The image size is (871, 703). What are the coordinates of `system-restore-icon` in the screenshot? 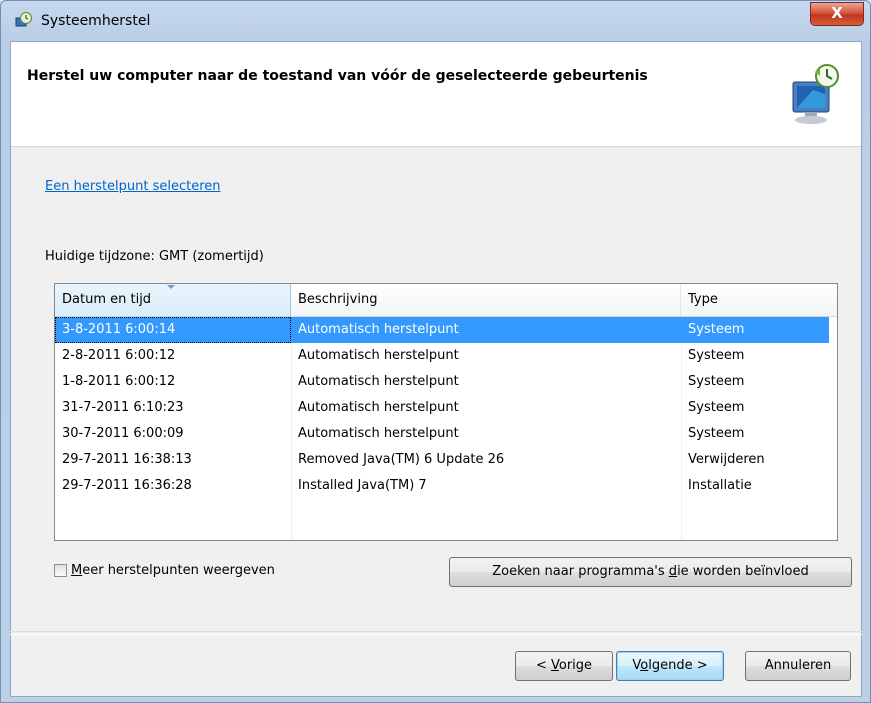 It's located at (23, 19).